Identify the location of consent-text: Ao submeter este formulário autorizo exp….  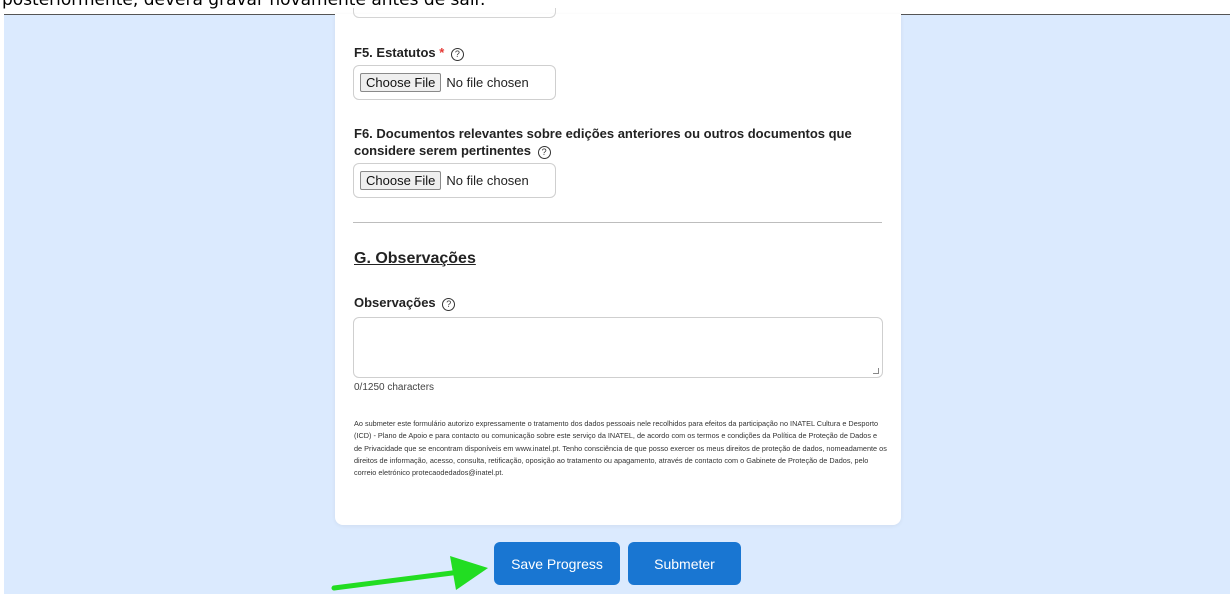
(620, 448).